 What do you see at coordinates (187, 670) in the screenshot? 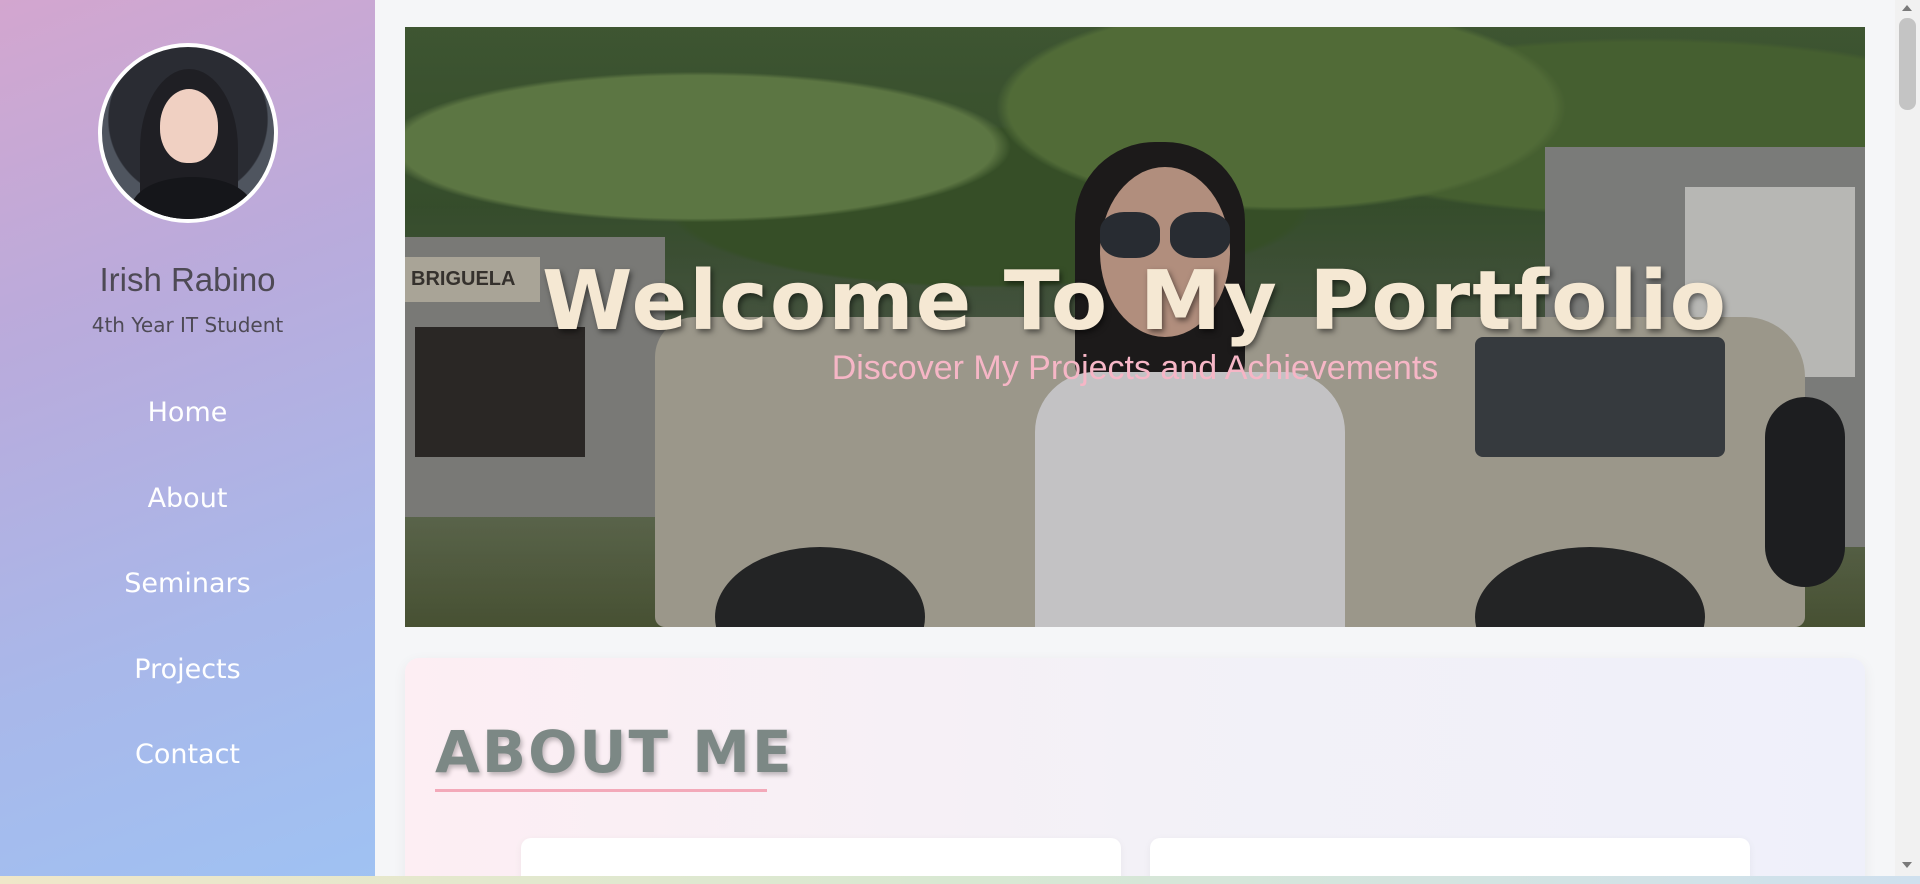
I see `nav-item-projects: Projects` at bounding box center [187, 670].